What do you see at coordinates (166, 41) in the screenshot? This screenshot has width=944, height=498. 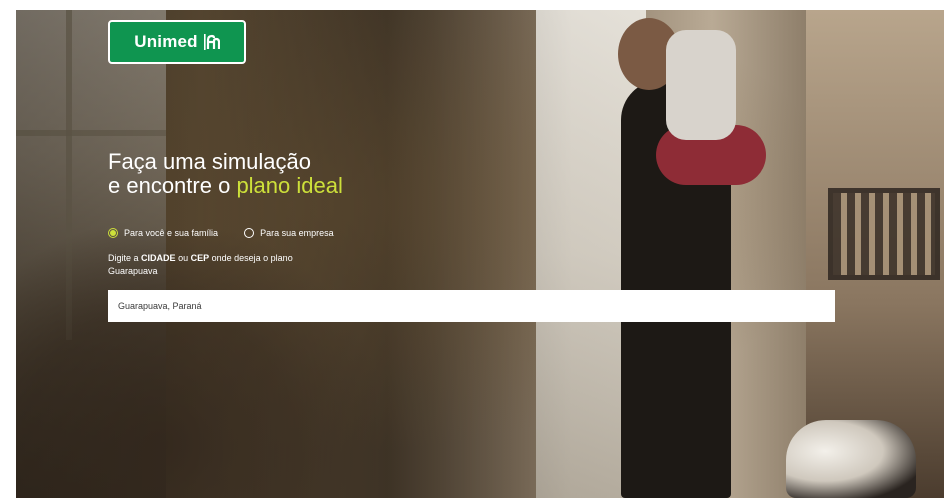 I see `logo-text: Unimed` at bounding box center [166, 41].